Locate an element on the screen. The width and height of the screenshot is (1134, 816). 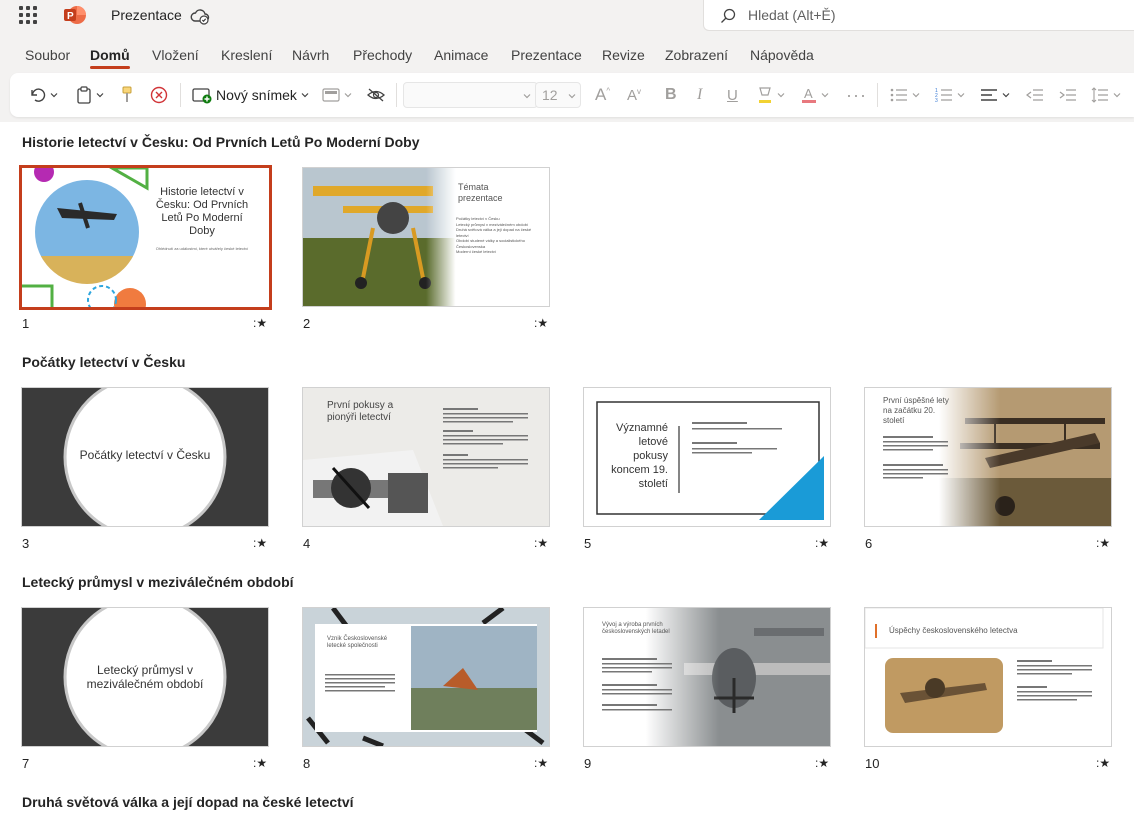
more-options-button: ··· is located at coordinates (856, 95).